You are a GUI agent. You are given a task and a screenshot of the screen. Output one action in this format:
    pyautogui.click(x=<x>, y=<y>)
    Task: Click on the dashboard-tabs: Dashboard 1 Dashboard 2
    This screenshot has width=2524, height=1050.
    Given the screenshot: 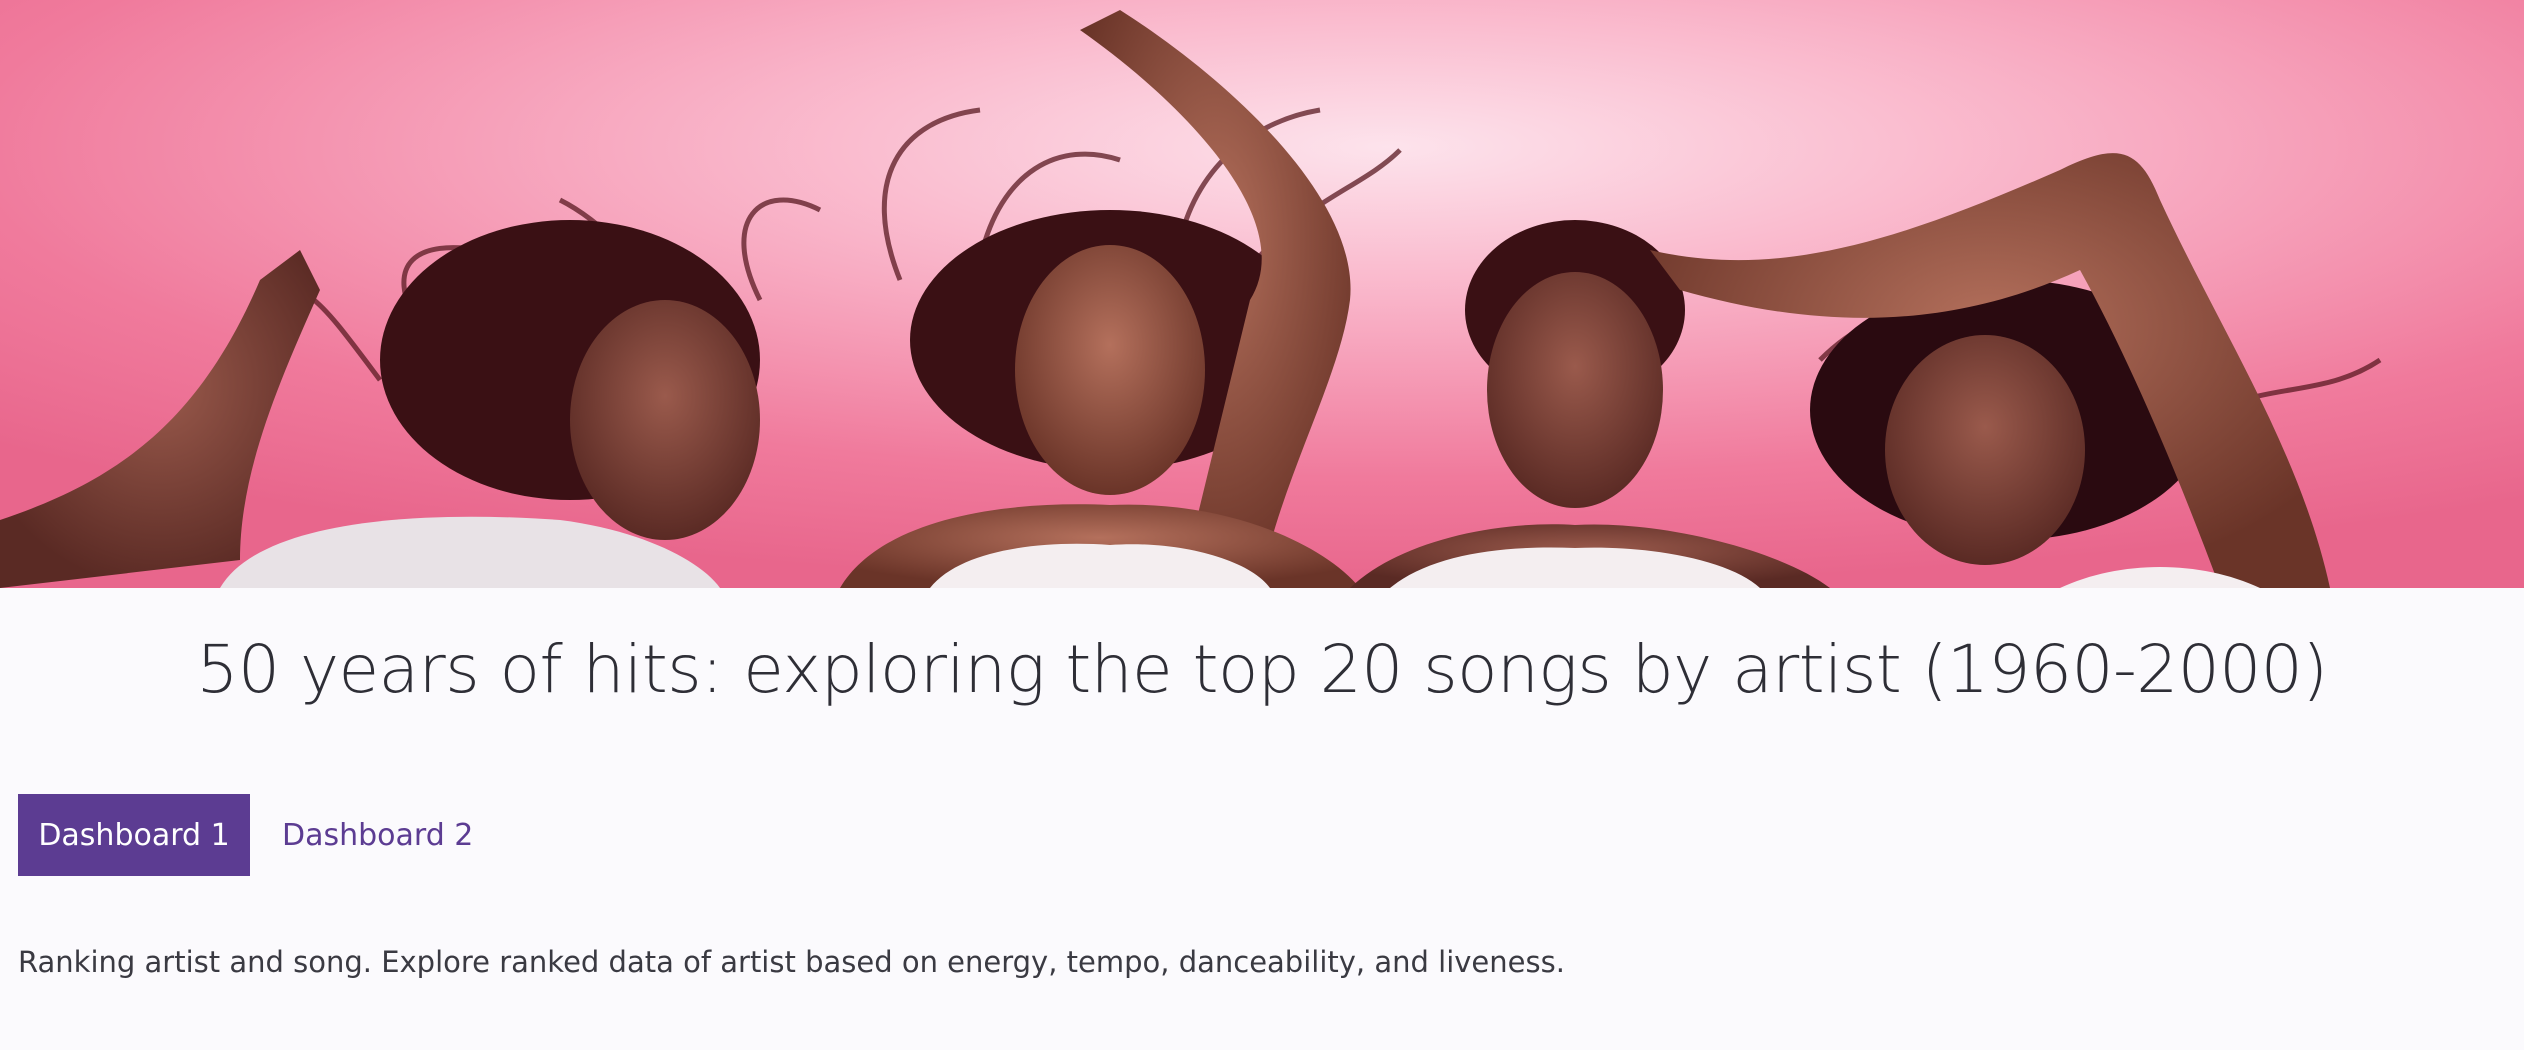 What is the action you would take?
    pyautogui.click(x=261, y=835)
    